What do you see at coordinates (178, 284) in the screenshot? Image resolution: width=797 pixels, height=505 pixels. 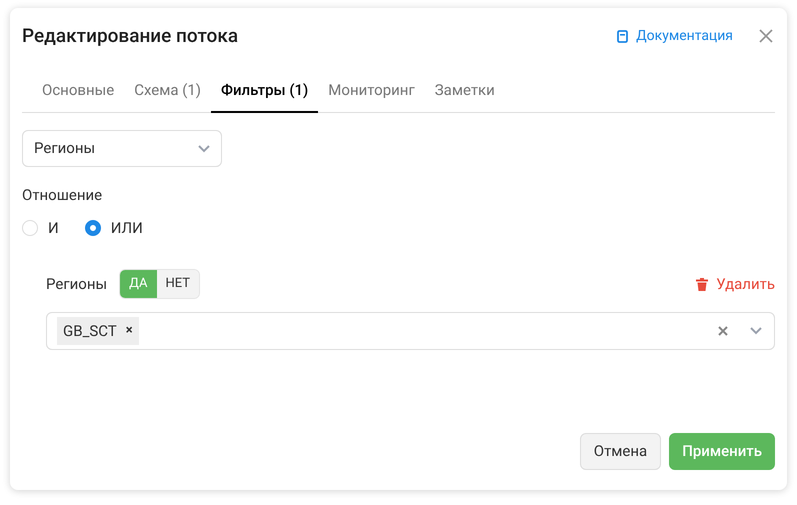 I see `toggle-option: НЕТ` at bounding box center [178, 284].